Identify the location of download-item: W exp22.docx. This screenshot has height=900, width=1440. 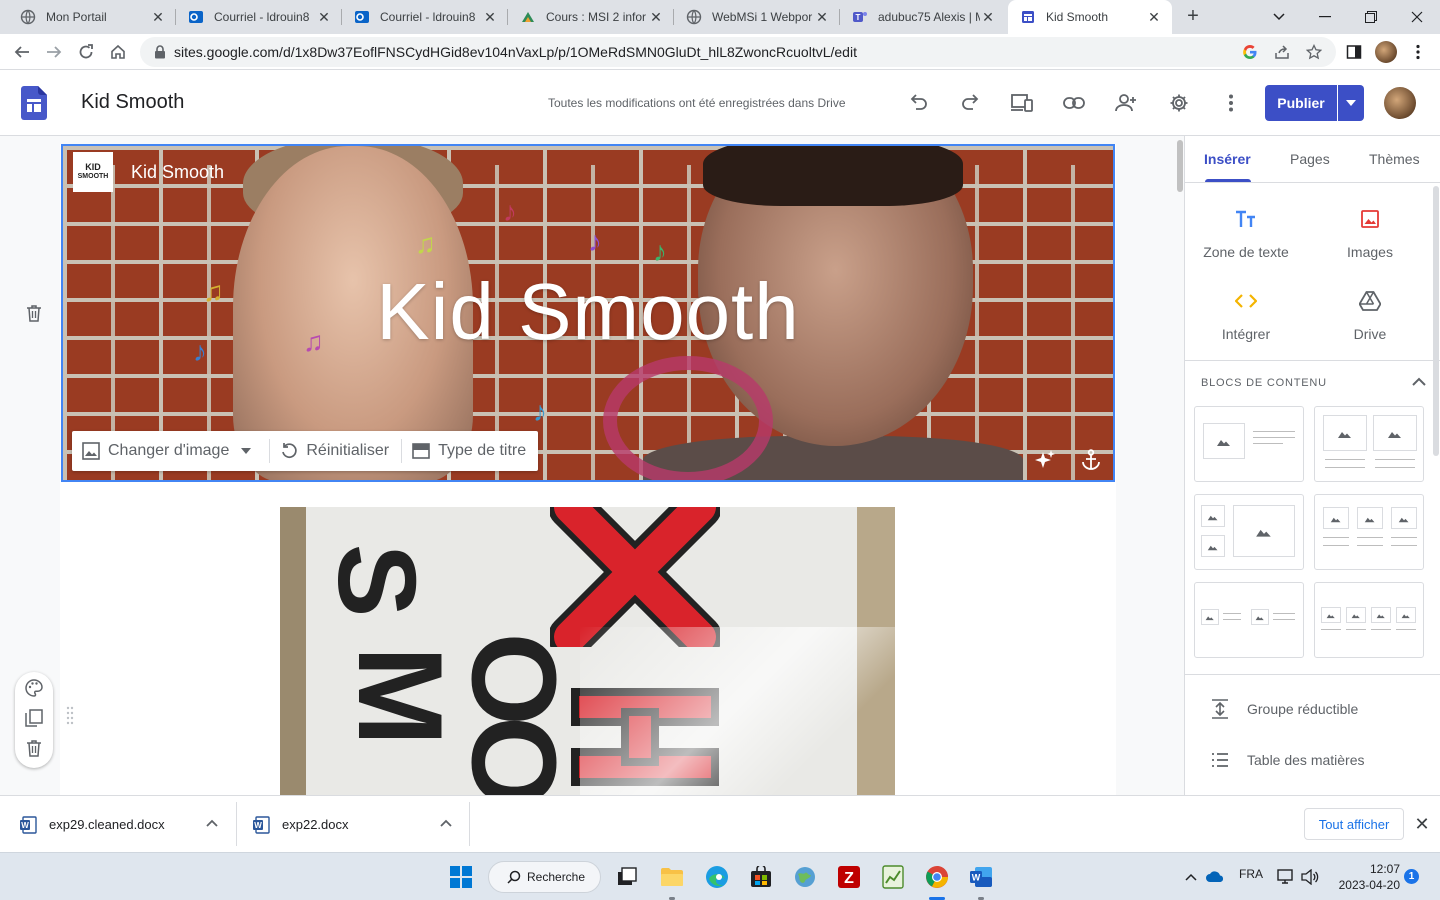
(300, 824).